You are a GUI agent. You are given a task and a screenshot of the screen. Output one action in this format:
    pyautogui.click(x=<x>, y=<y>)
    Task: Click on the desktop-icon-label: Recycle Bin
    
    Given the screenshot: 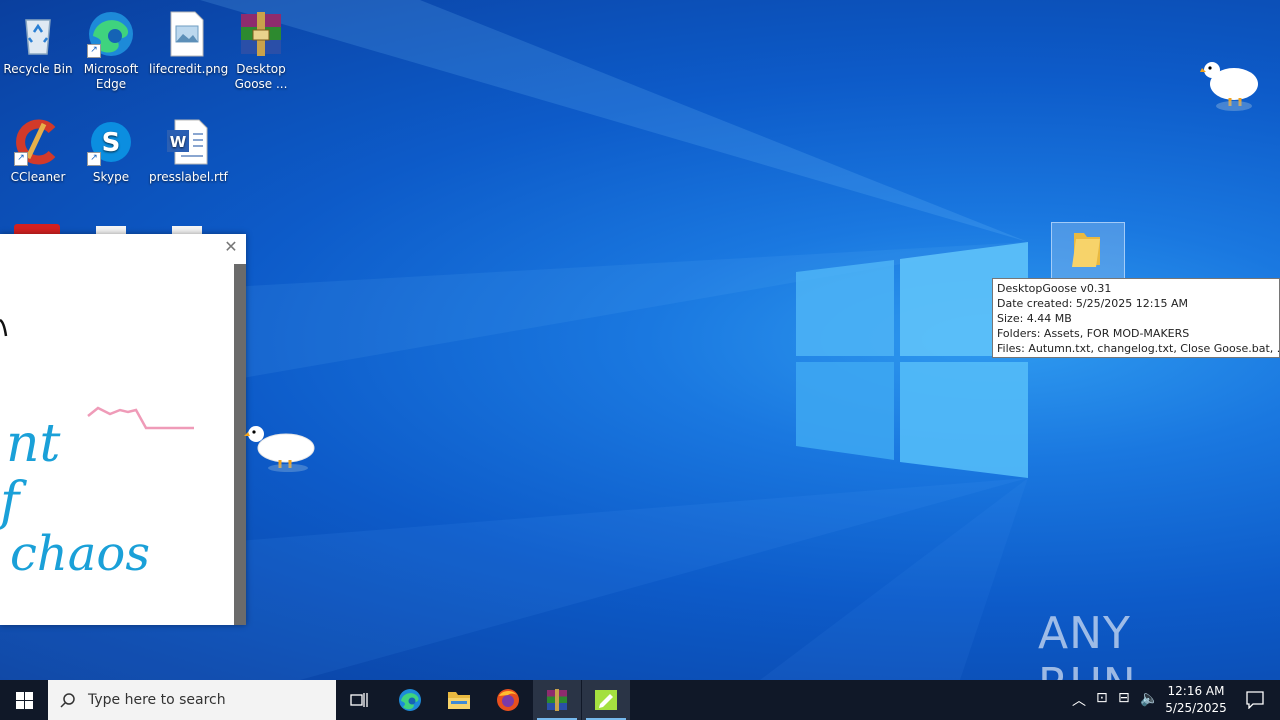 What is the action you would take?
    pyautogui.click(x=38, y=69)
    